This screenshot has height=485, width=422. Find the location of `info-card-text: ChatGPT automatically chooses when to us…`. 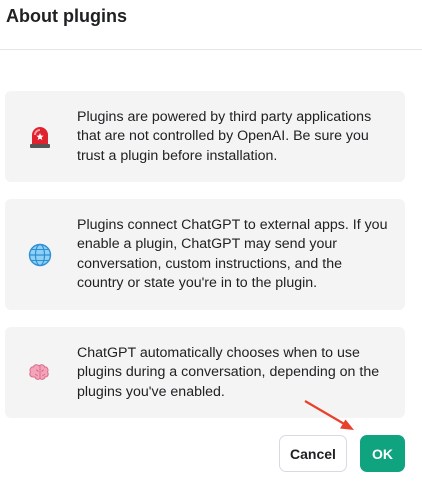

info-card-text: ChatGPT automatically chooses when to us… is located at coordinates (228, 372).